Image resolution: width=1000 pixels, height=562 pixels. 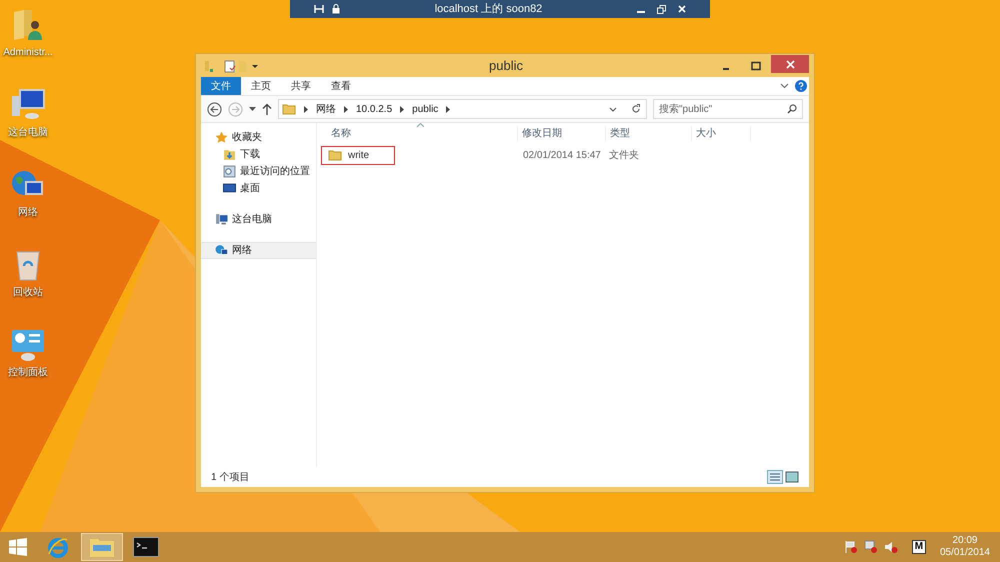 I want to click on lock-icon, so click(x=336, y=9).